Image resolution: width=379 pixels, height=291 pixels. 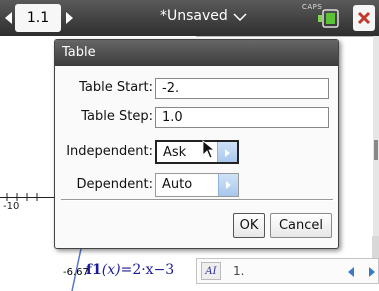 I want to click on table-start-label: Table Start:, so click(x=116, y=87).